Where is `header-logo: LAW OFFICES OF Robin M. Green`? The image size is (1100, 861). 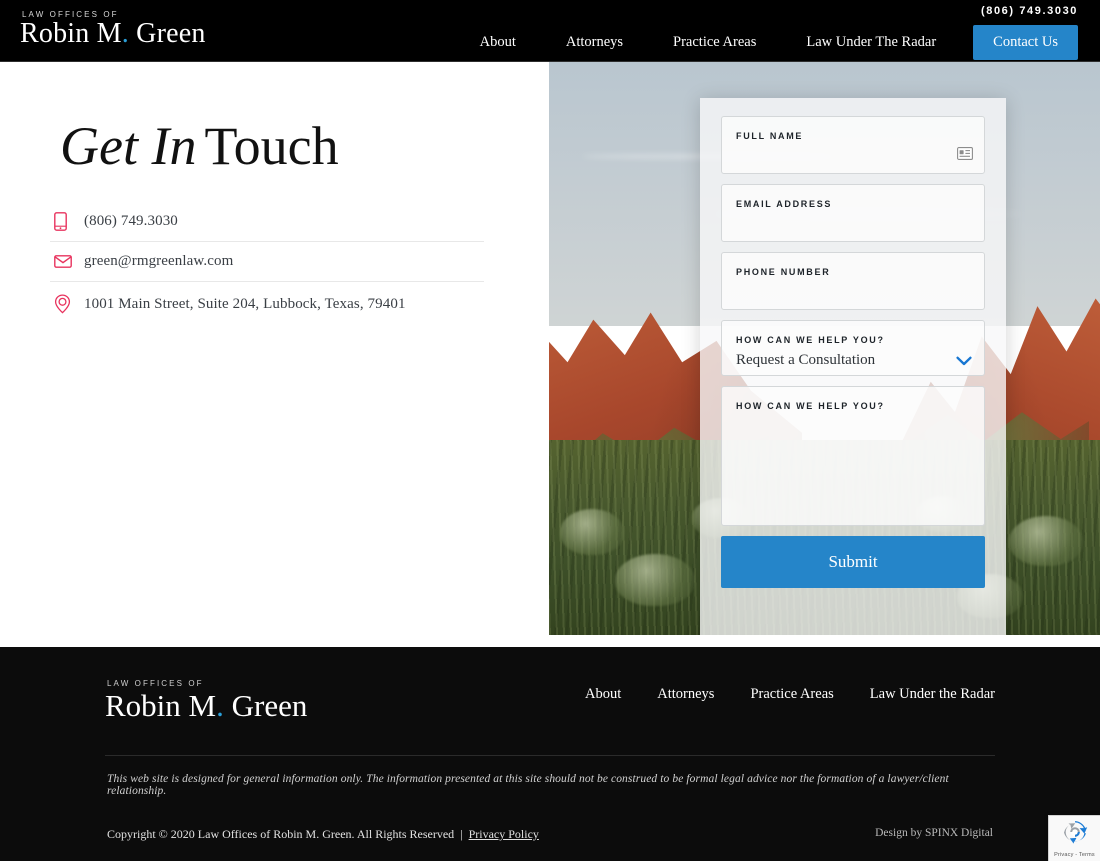 header-logo: LAW OFFICES OF Robin M. Green is located at coordinates (113, 29).